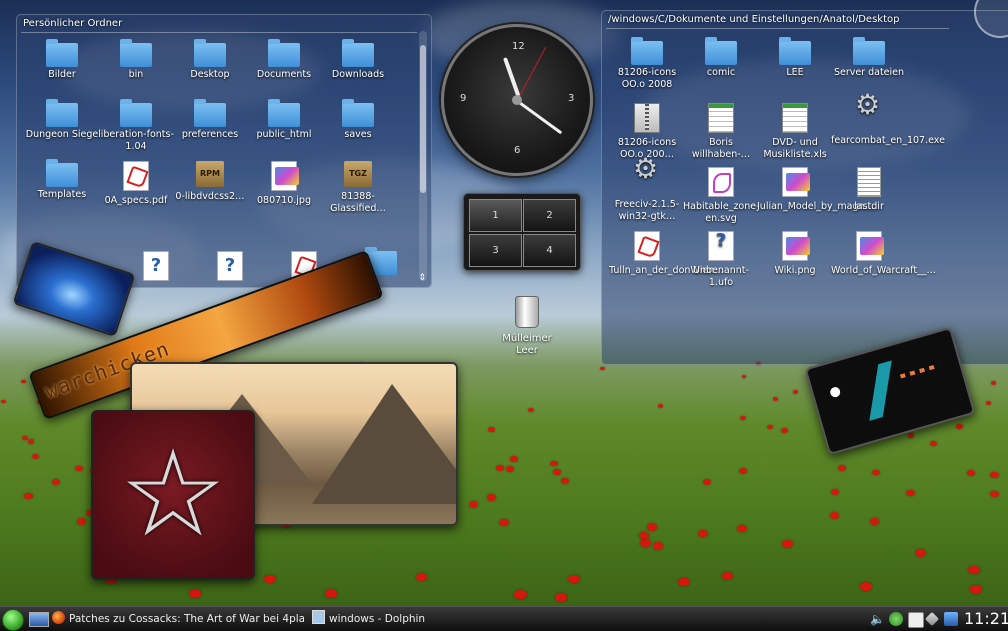 The height and width of the screenshot is (631, 1008). Describe the element at coordinates (358, 174) in the screenshot. I see `tgz-archive-icon: TGZ` at that location.